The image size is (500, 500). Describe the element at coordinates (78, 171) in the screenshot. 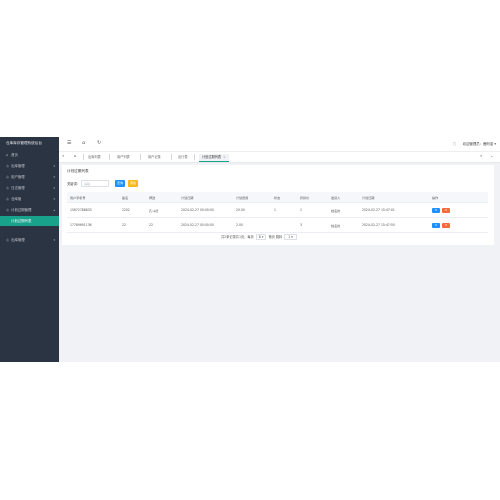

I see `card-title: 计划过期列表` at that location.